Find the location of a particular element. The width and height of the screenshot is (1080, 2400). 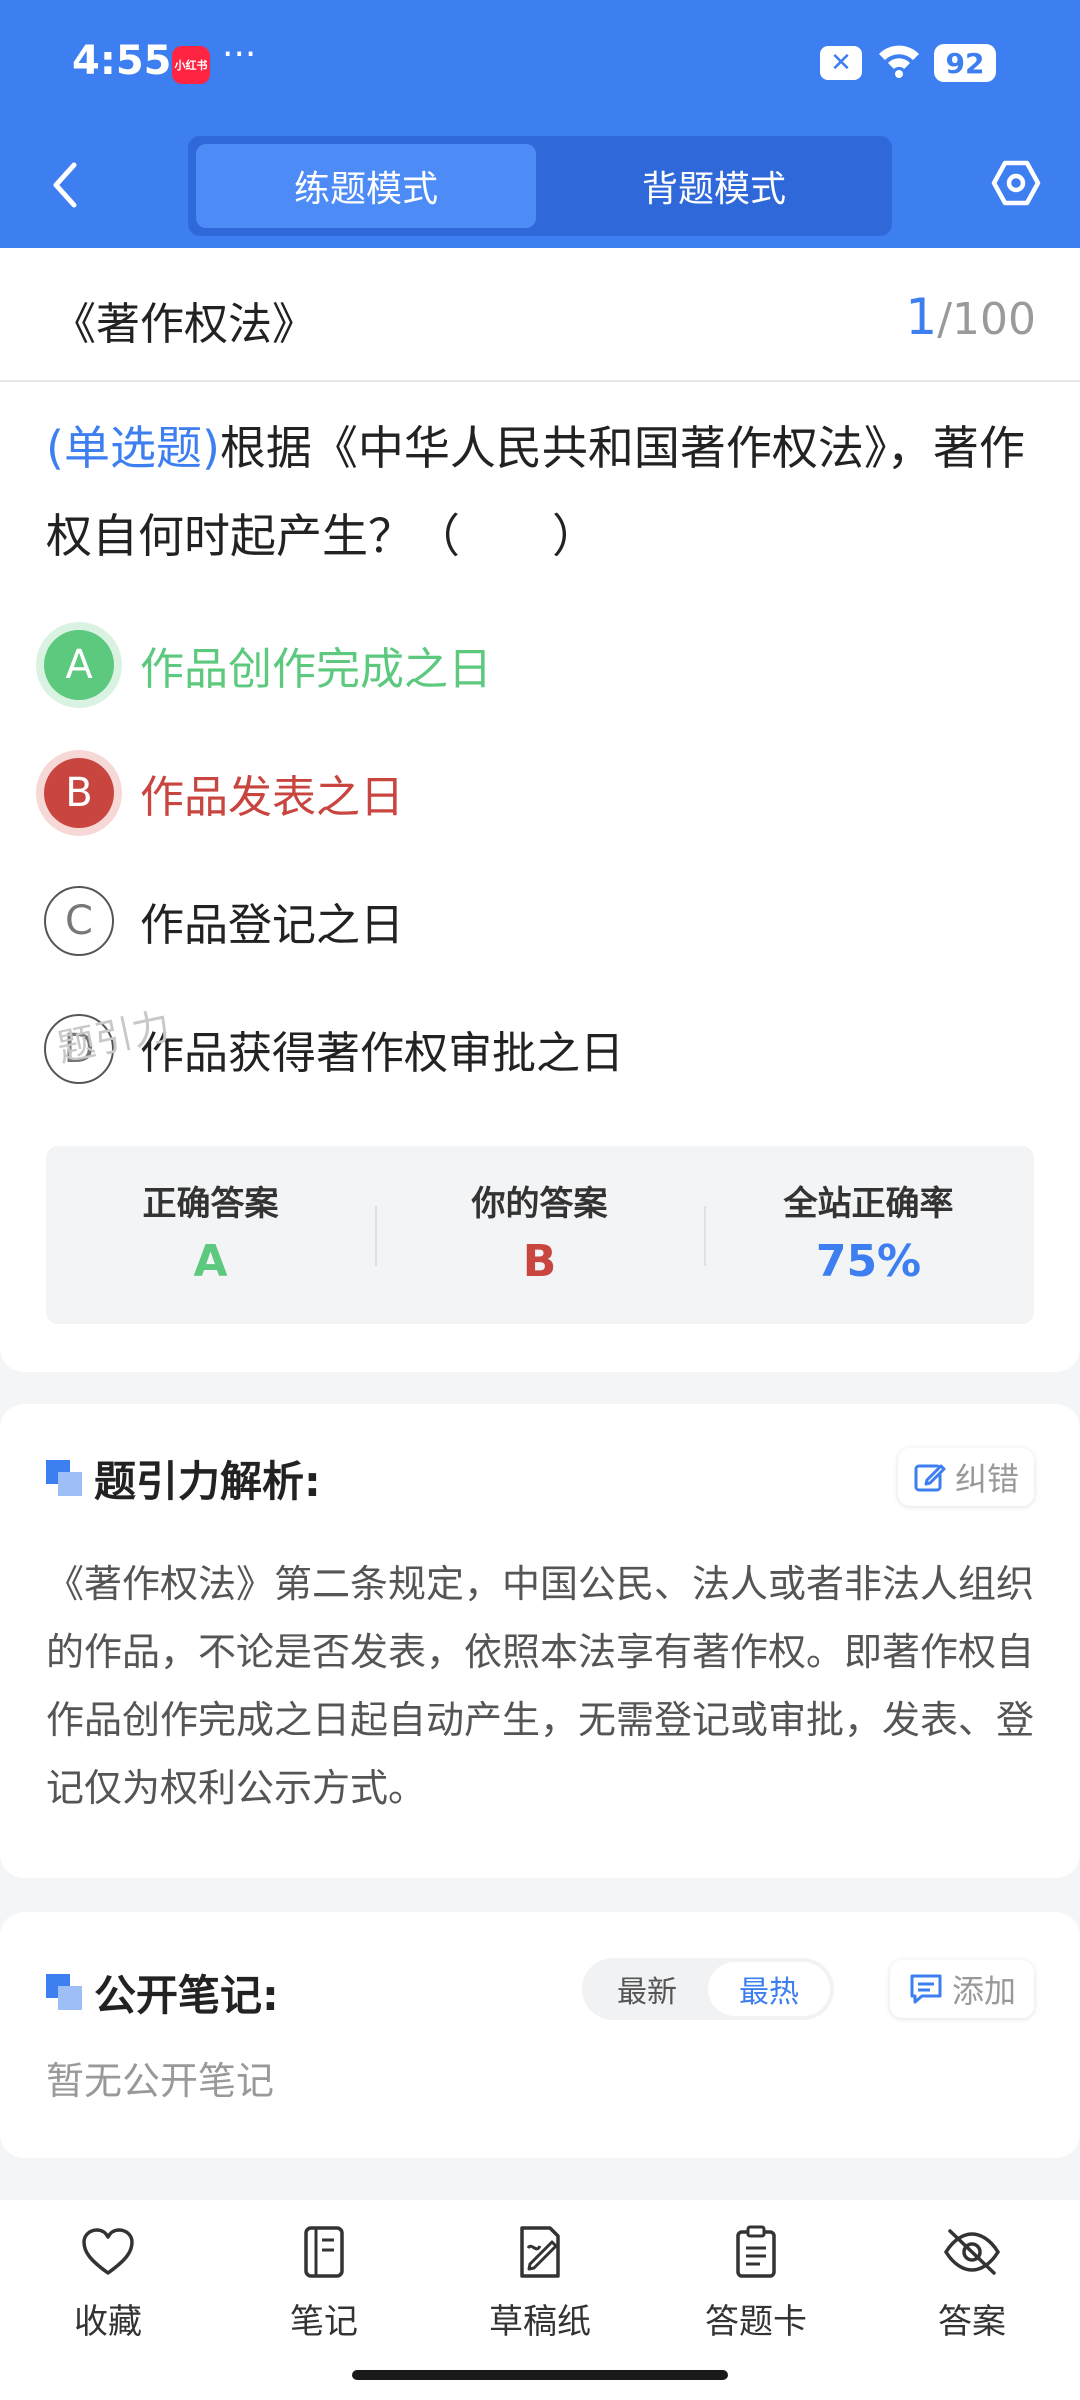

answer-sheet-icon is located at coordinates (756, 2252).